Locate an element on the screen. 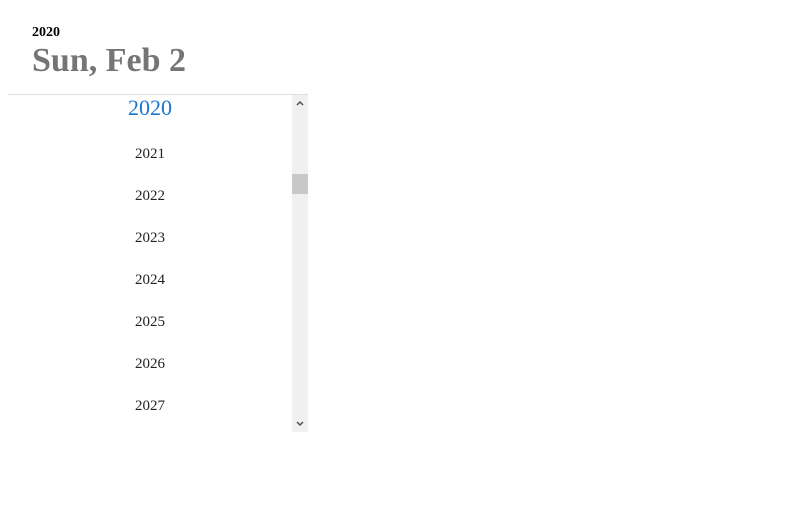 The height and width of the screenshot is (525, 800). year-item-selected: 2020 is located at coordinates (150, 108).